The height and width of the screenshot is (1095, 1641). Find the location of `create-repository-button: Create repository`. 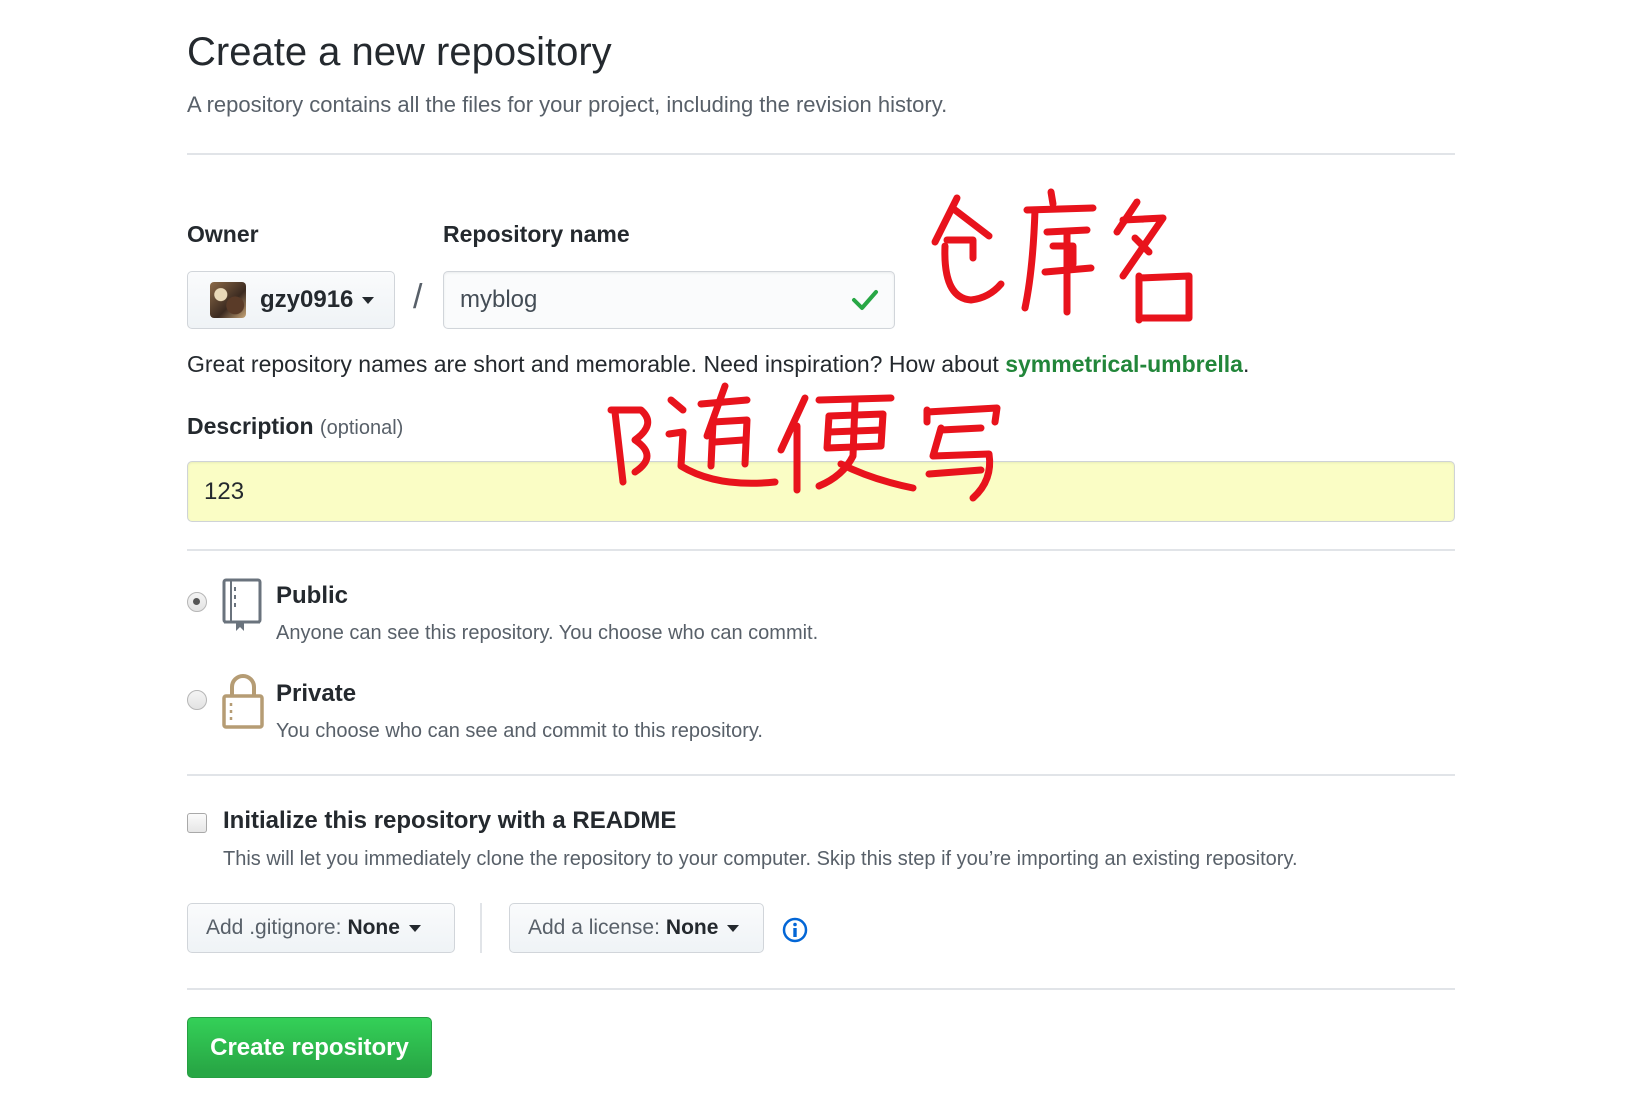

create-repository-button: Create repository is located at coordinates (309, 1047).